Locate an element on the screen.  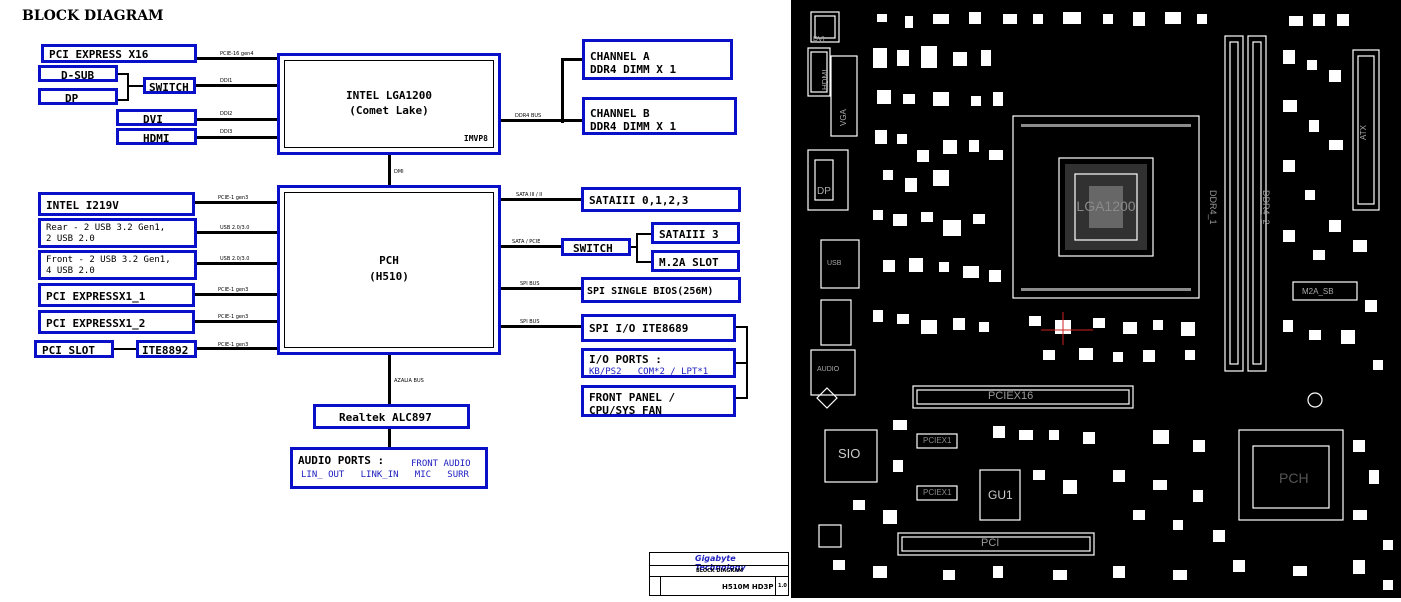
sata-pcie-switch-block: SWITCH is located at coordinates (596, 247).